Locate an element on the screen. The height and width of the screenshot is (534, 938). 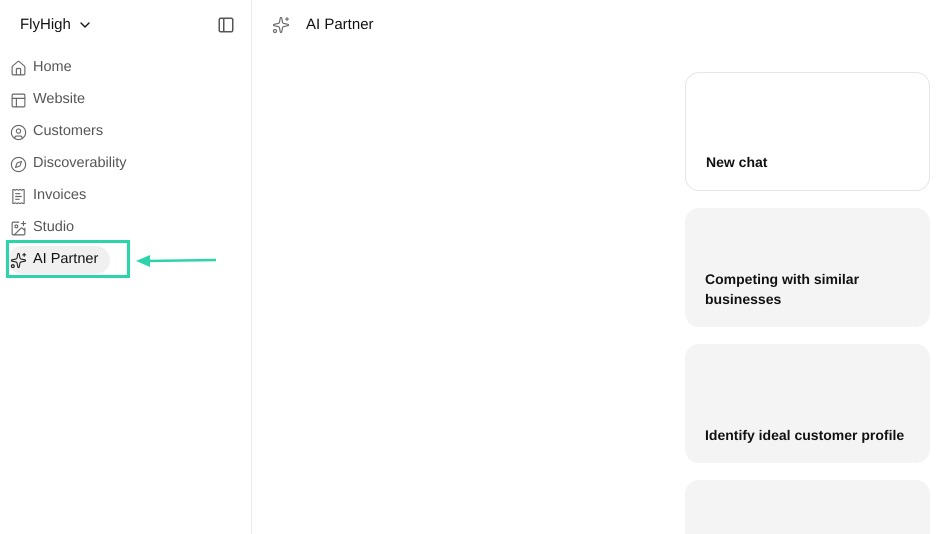
page-title: AI Partner is located at coordinates (340, 24).